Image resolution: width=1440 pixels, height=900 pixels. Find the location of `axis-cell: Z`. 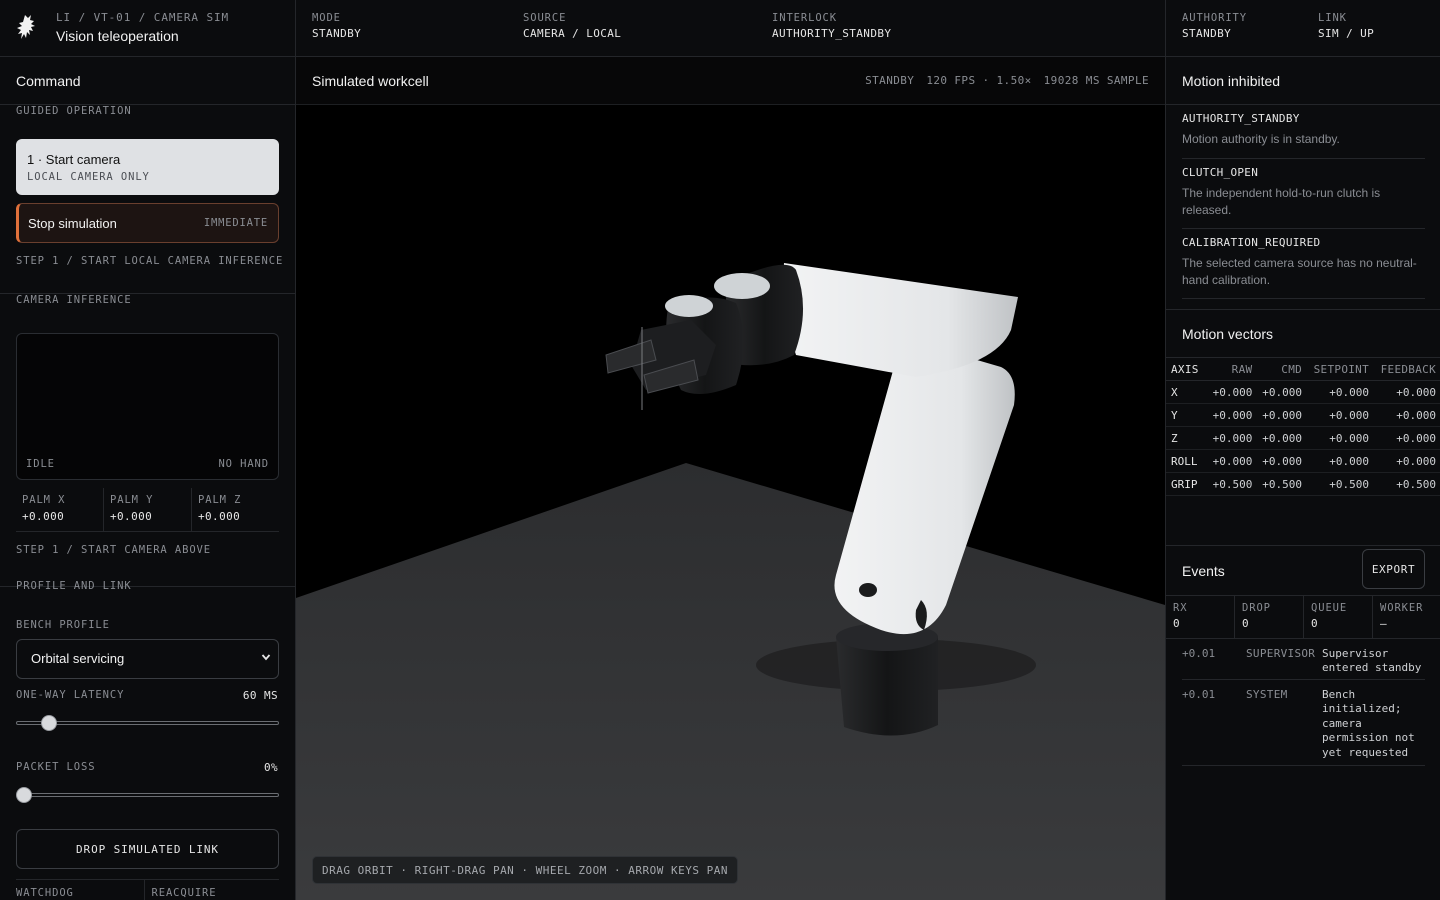

axis-cell: Z is located at coordinates (1187, 438).